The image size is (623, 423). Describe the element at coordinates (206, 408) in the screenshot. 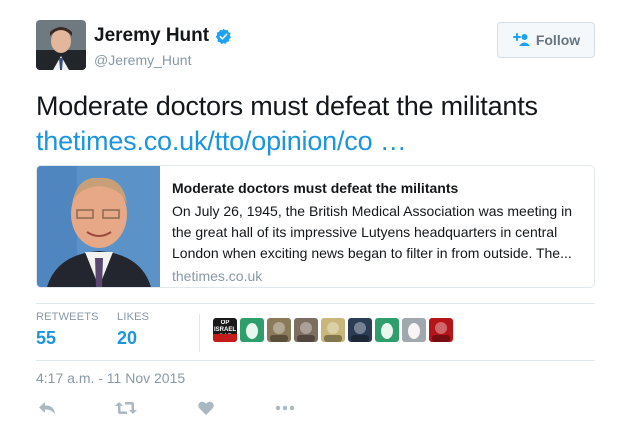

I see `like-icon` at that location.